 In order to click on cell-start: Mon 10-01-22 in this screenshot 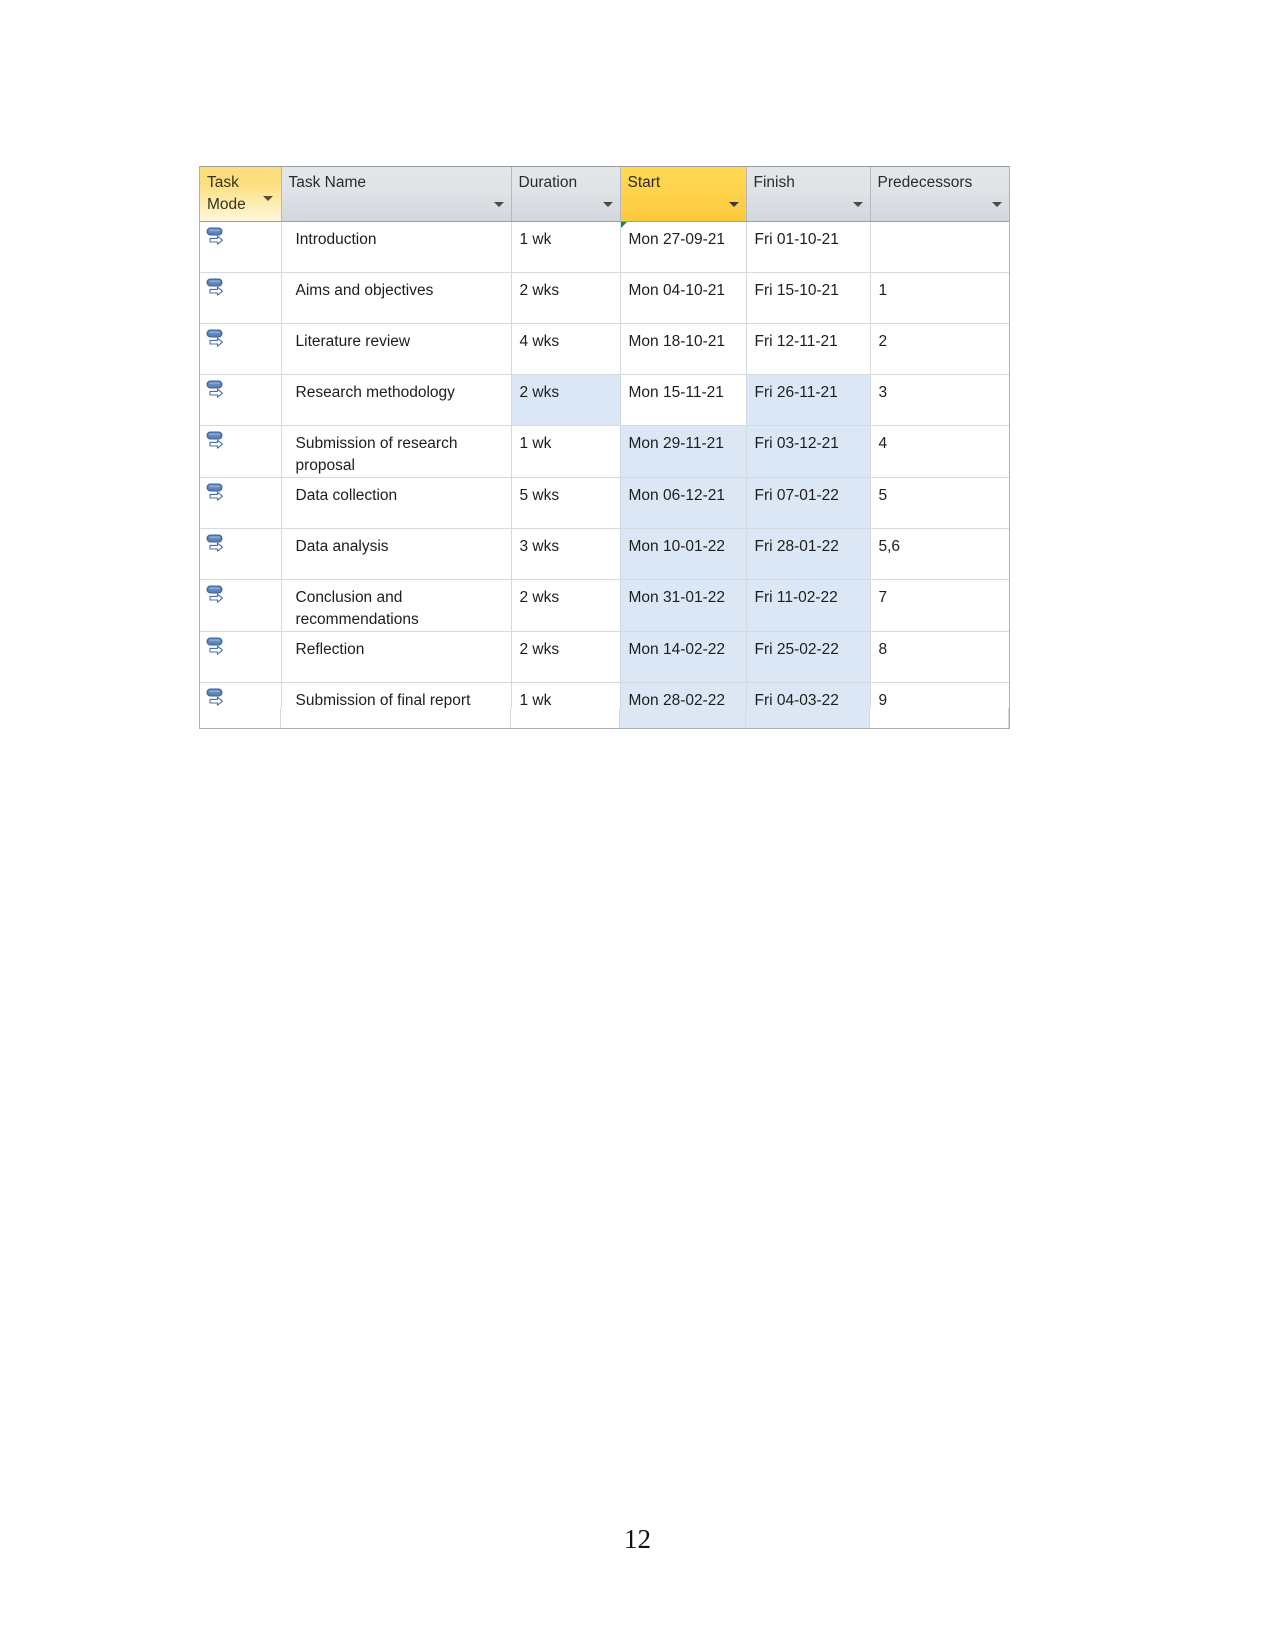, I will do `click(683, 554)`.